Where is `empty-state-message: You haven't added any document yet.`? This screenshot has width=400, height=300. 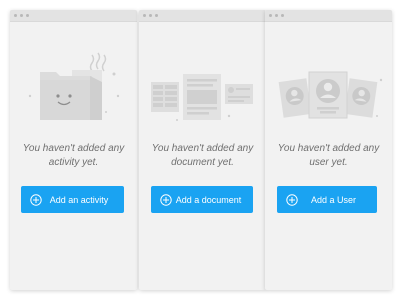 empty-state-message: You haven't added any document yet. is located at coordinates (202, 155).